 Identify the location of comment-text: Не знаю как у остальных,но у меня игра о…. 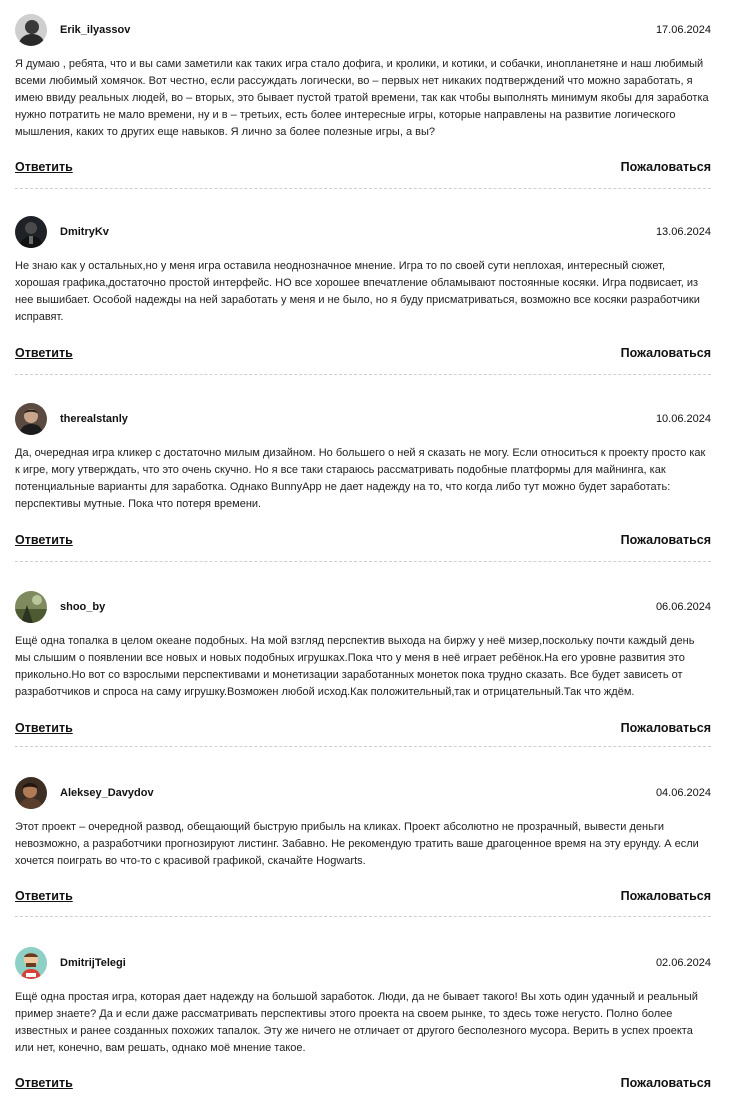
(357, 291).